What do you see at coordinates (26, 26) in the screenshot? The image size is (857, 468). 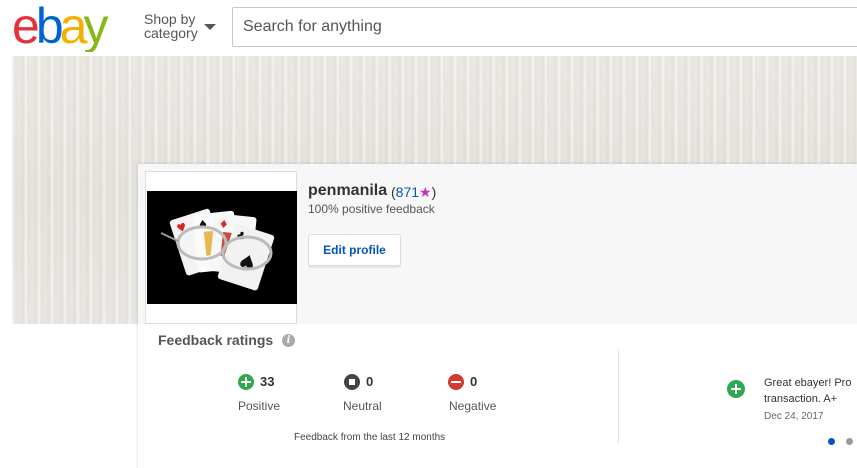 I see `logo-letter-e: e` at bounding box center [26, 26].